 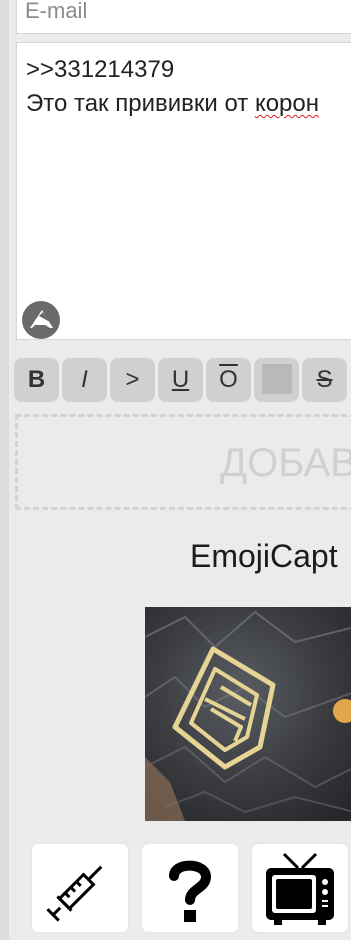 I want to click on email-field: E-mail, so click(x=183, y=17).